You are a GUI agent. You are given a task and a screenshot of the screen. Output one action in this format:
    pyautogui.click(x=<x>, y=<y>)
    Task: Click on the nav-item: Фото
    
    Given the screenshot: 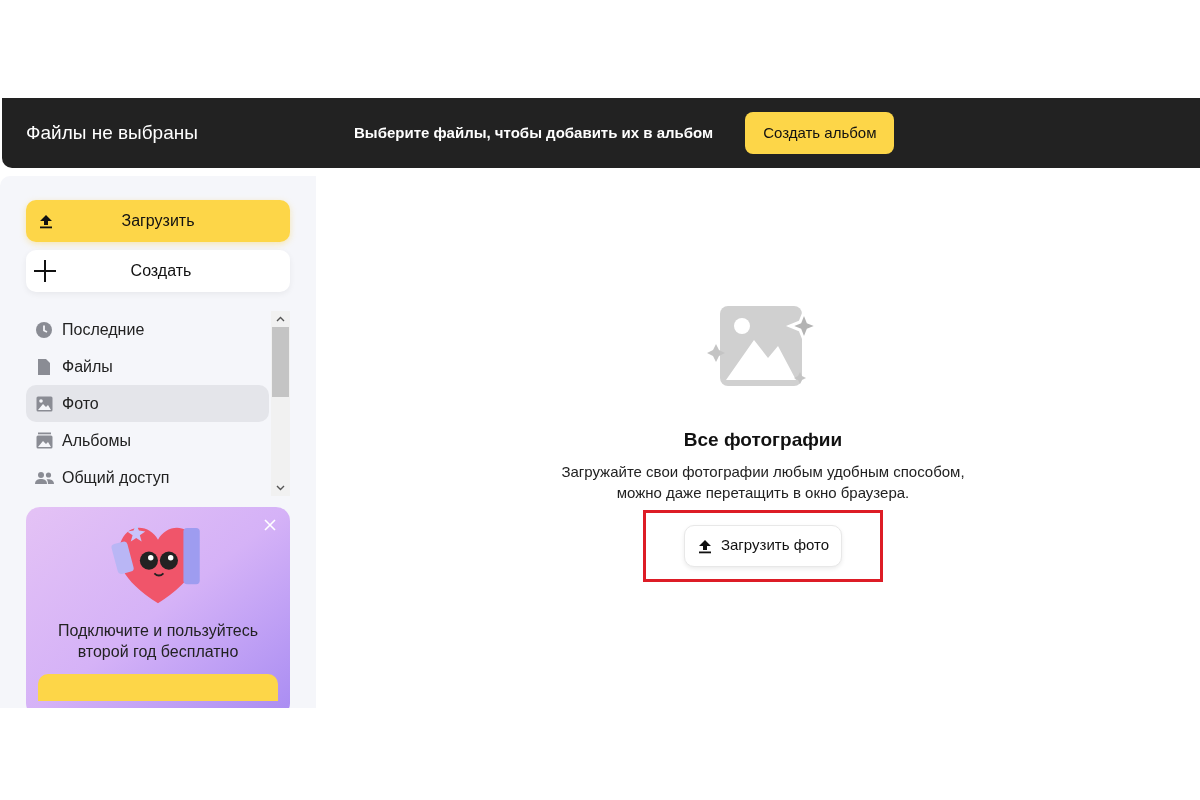 What is the action you would take?
    pyautogui.click(x=148, y=403)
    